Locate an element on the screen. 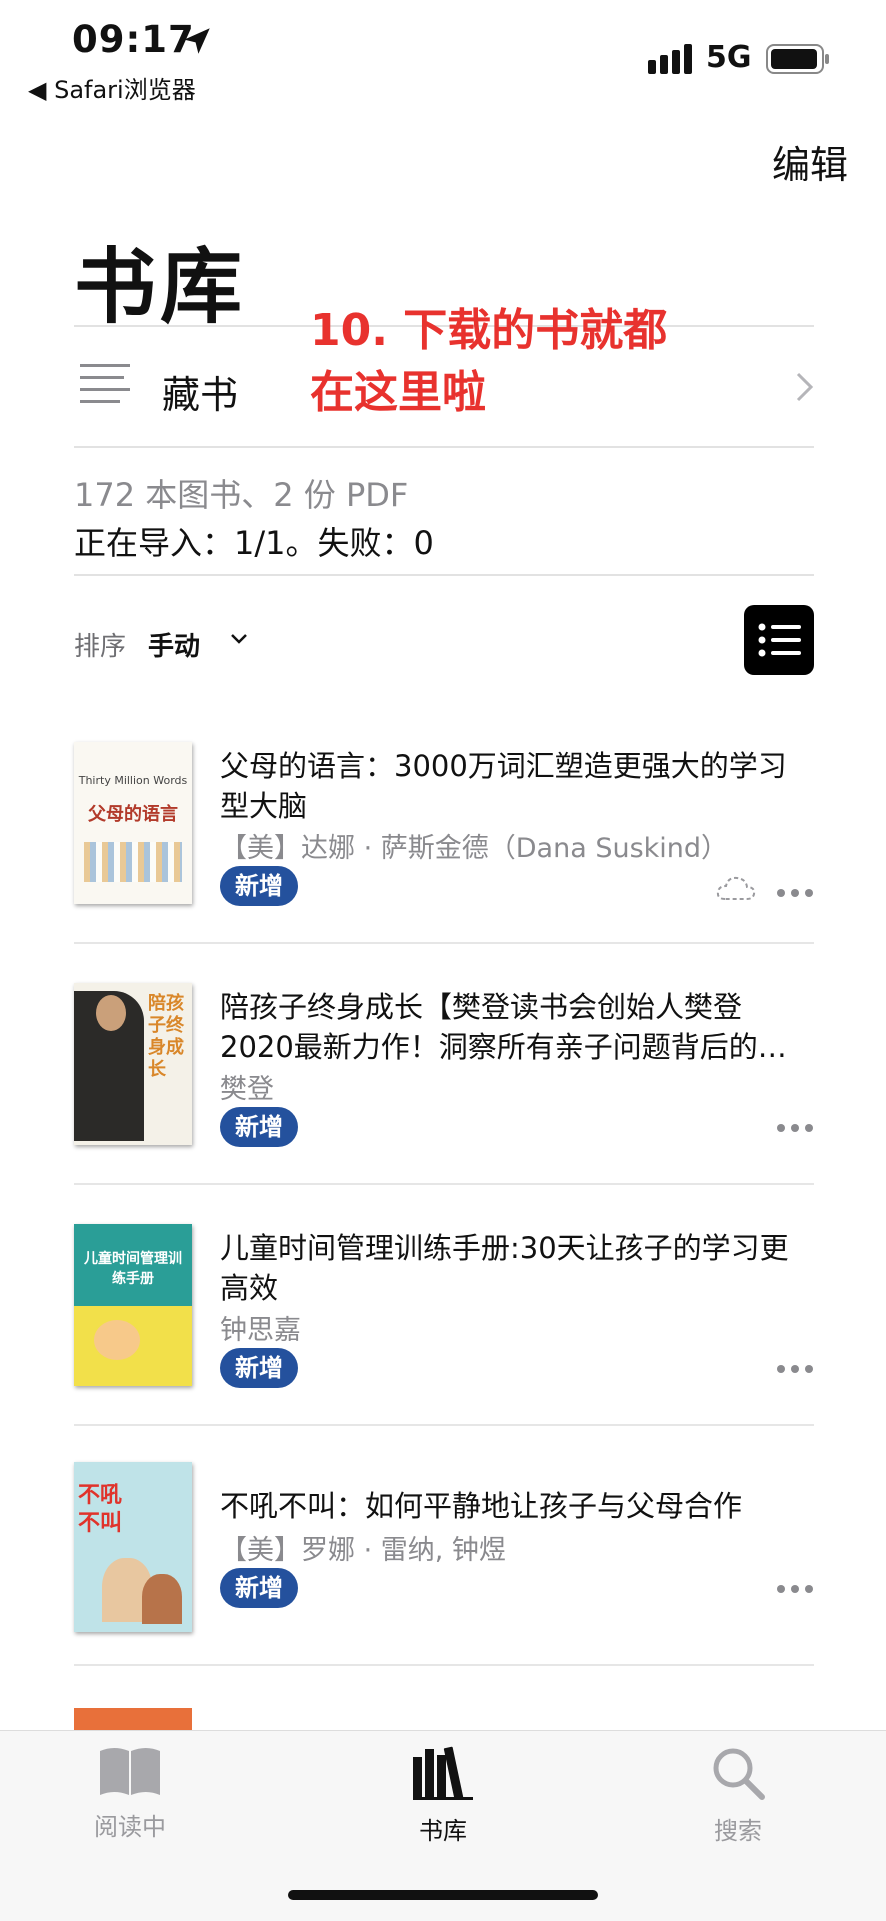  book-author: 【美】罗娜 · 雷纳, 钟煜 is located at coordinates (363, 1550).